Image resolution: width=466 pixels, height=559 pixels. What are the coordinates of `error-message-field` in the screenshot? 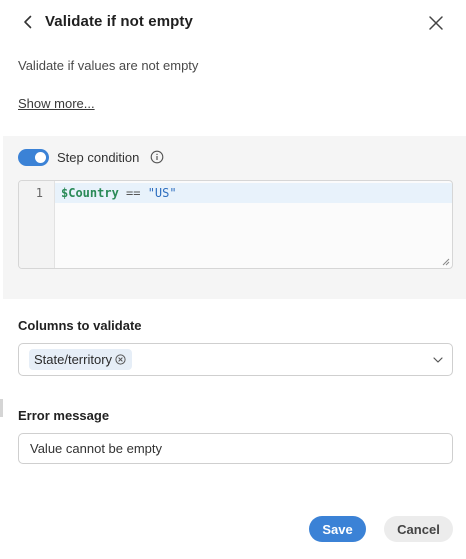 It's located at (235, 448).